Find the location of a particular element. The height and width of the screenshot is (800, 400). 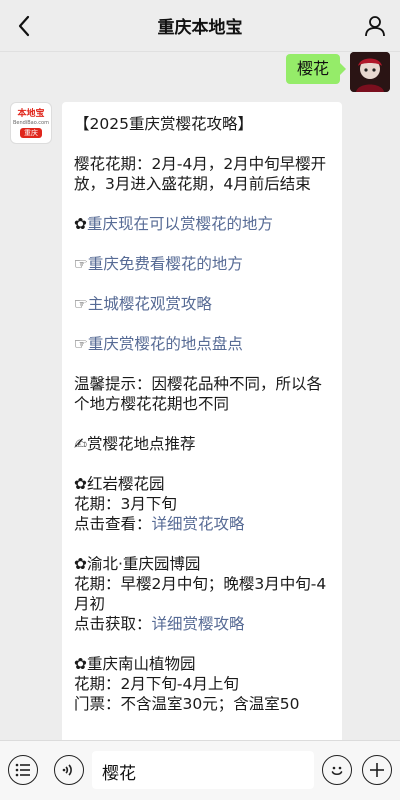

user-avatar-image is located at coordinates (370, 72).